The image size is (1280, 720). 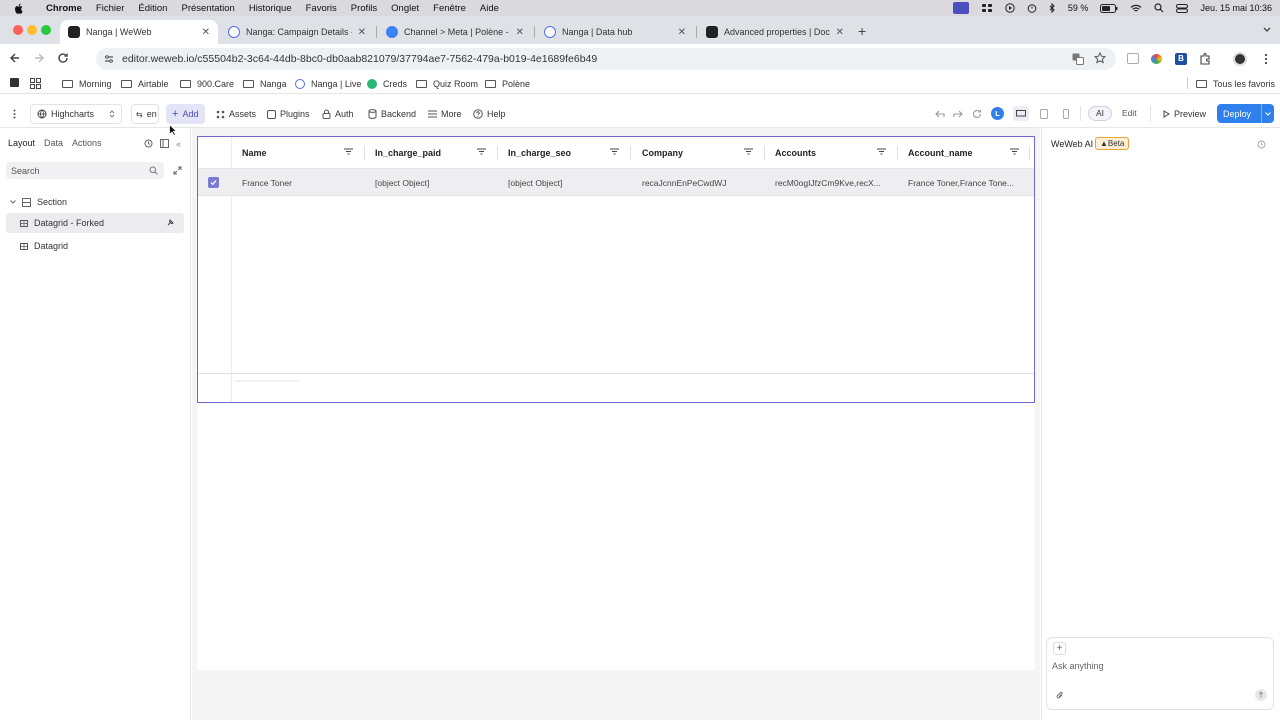 I want to click on extension-b-icon: B, so click(x=1181, y=59).